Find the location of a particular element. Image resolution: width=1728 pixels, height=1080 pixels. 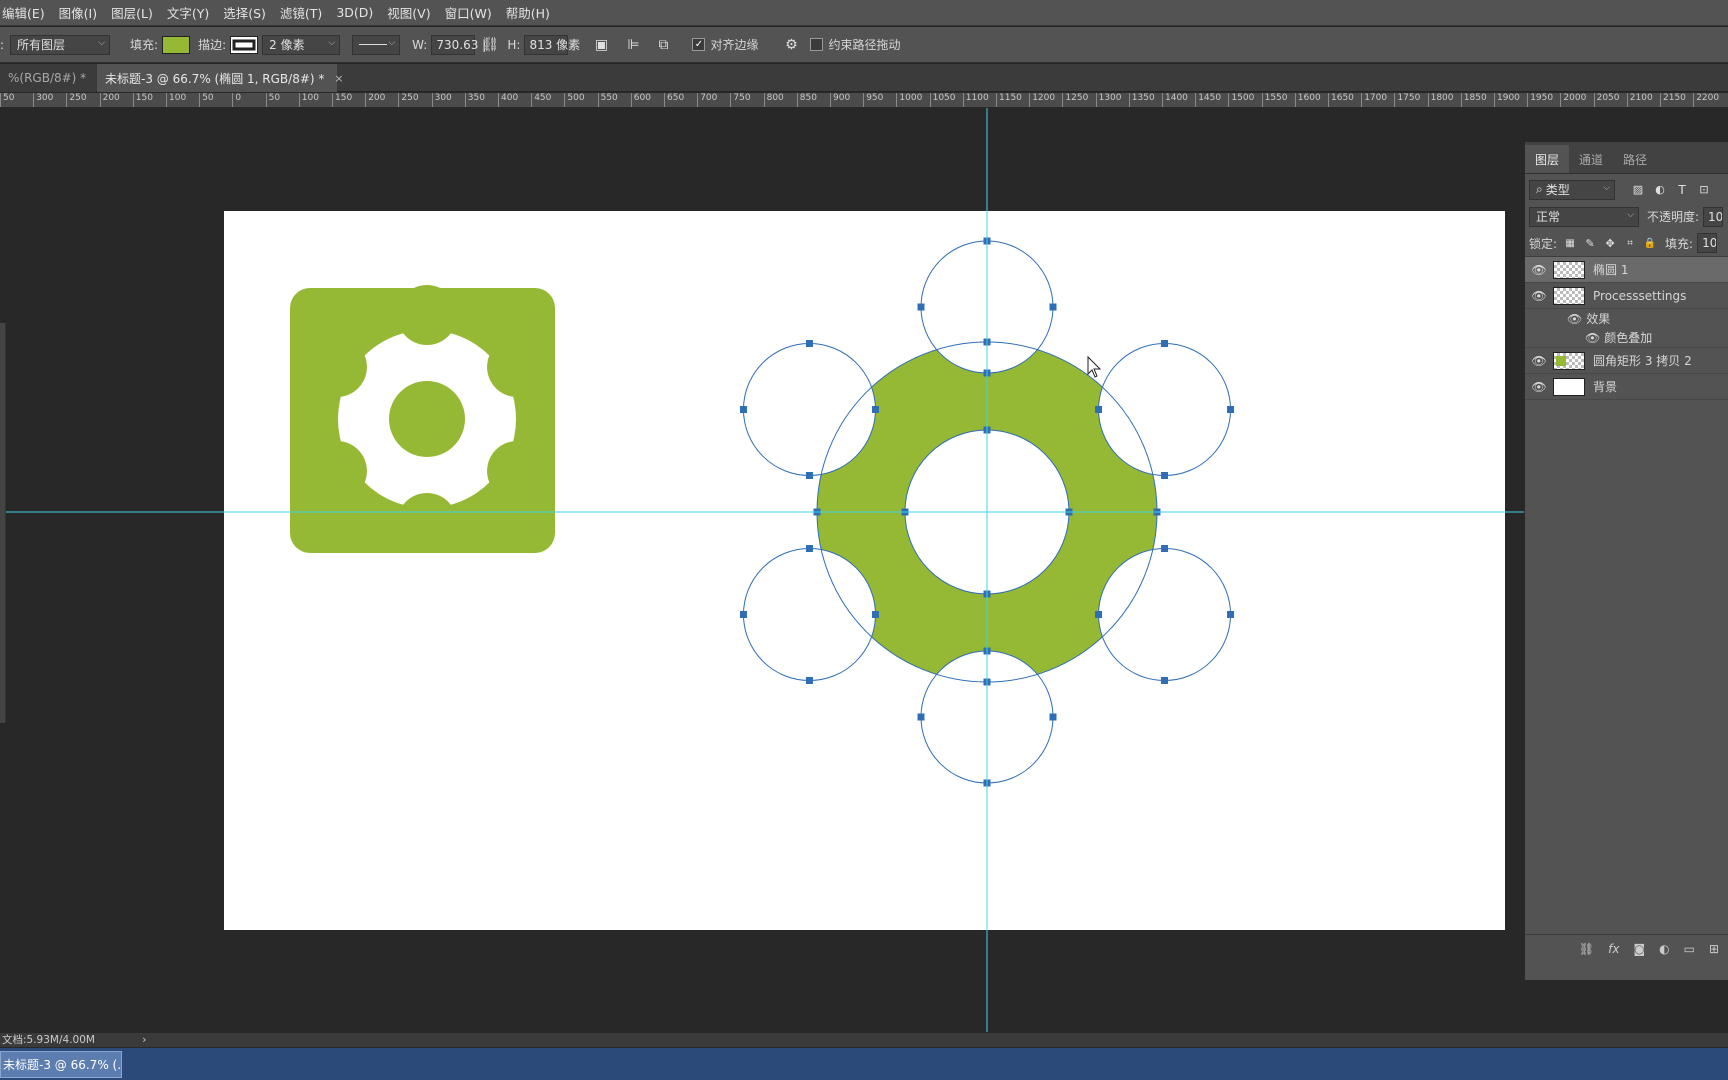

align-edges-label: 对齐边缘 is located at coordinates (734, 45).